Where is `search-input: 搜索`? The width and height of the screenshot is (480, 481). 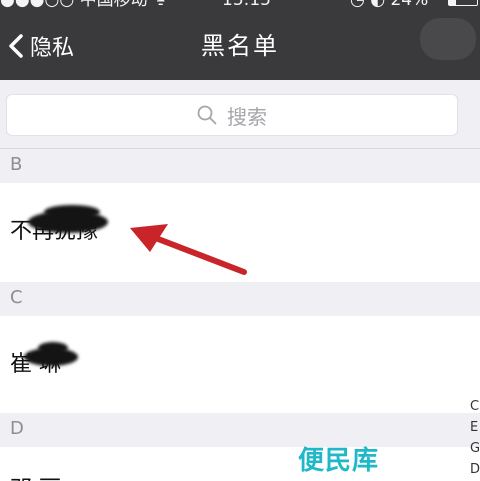
search-input: 搜索 is located at coordinates (232, 115).